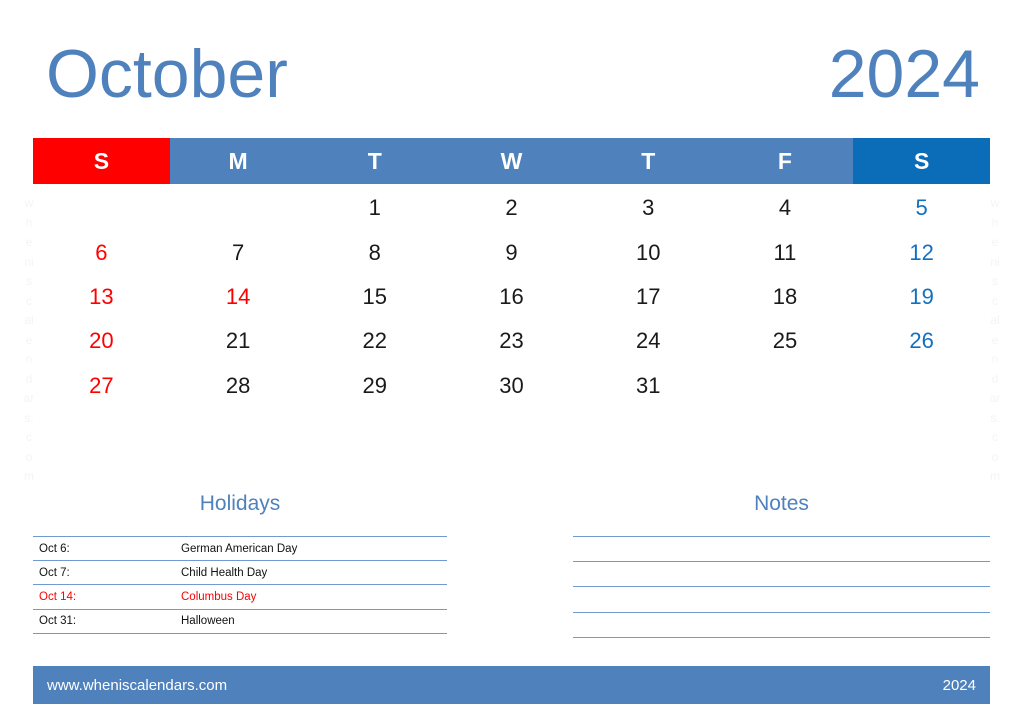 This screenshot has width=1024, height=724. Describe the element at coordinates (311, 572) in the screenshot. I see `holiday-name: Child Health Day` at that location.